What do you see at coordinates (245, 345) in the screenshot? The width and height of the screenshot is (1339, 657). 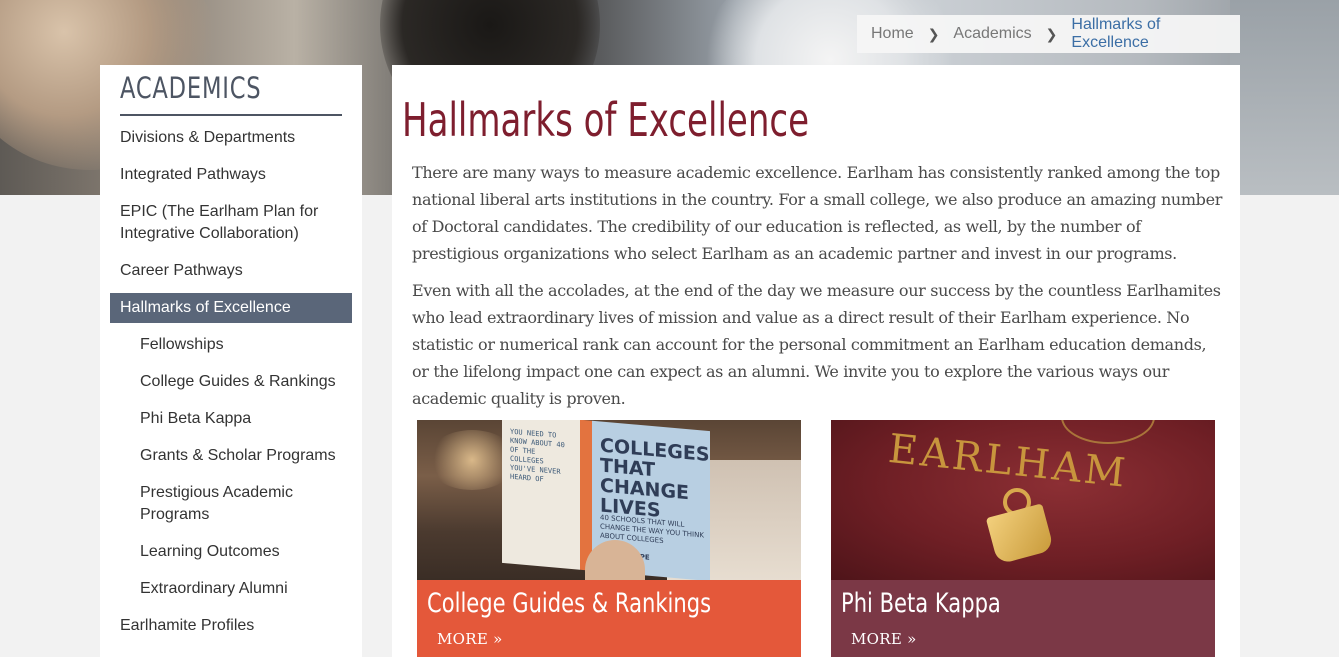 I see `sidebar-item-fellowships: Fellowships` at bounding box center [245, 345].